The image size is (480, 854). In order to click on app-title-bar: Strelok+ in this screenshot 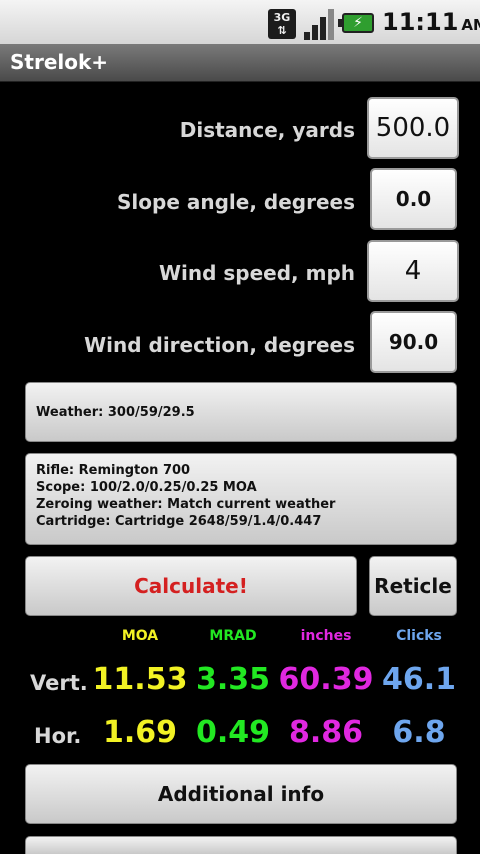, I will do `click(240, 63)`.